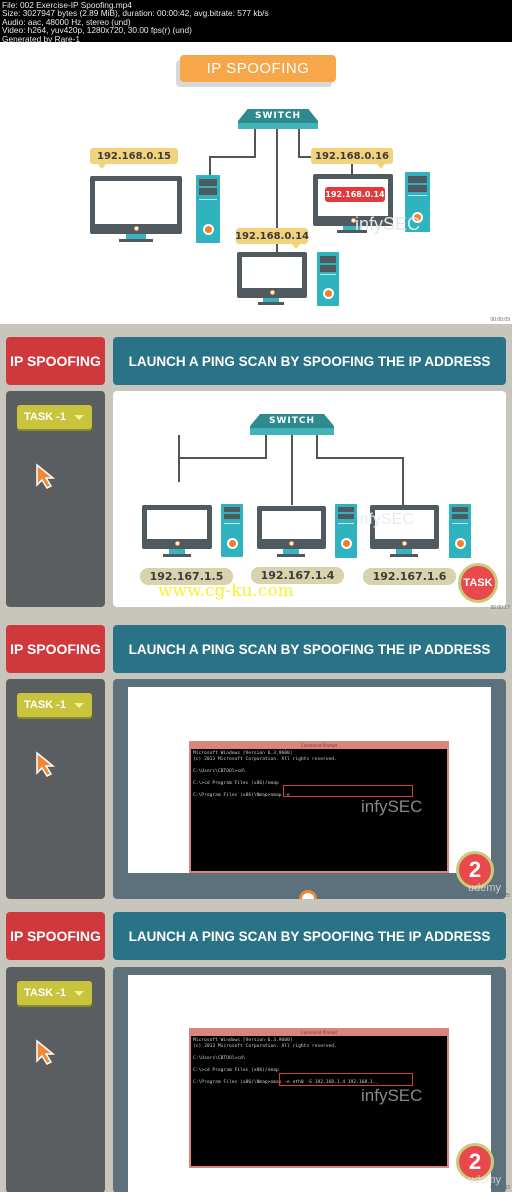 This screenshot has width=512, height=1192. Describe the element at coordinates (500, 896) in the screenshot. I see `timestamp: 00:00:25` at that location.